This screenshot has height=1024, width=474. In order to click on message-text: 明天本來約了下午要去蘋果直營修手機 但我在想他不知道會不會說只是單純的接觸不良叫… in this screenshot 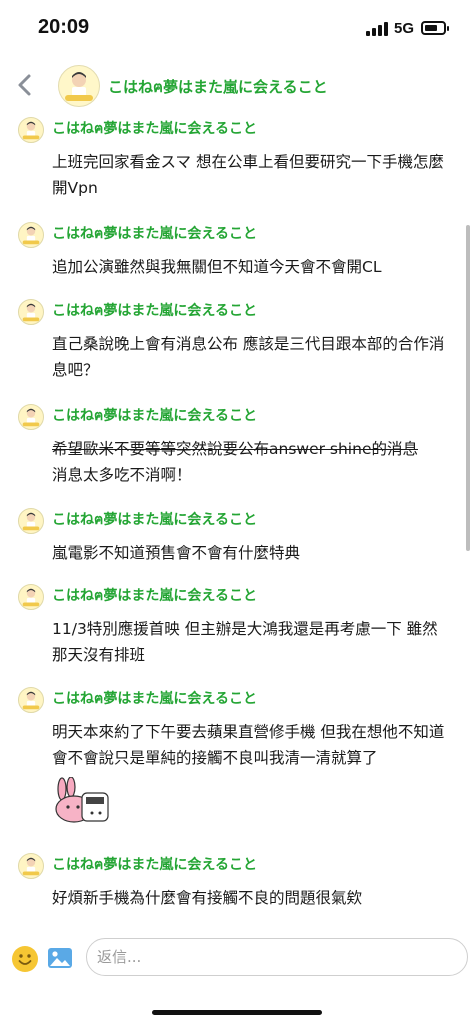, I will do `click(248, 745)`.